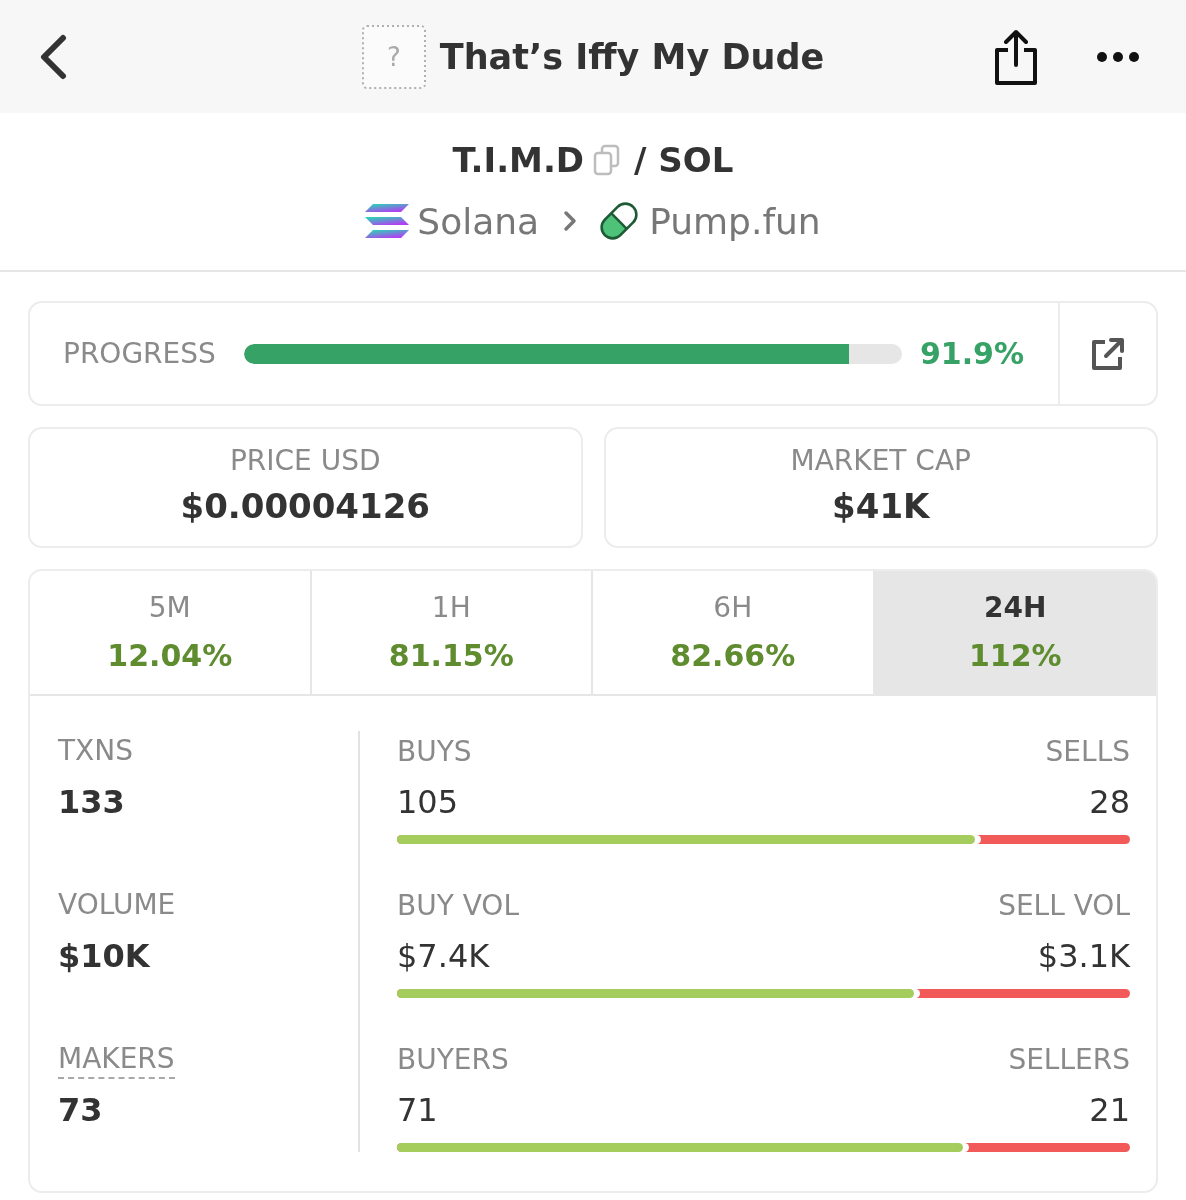  Describe the element at coordinates (518, 160) in the screenshot. I see `base-symbol: T.I.M.D` at that location.